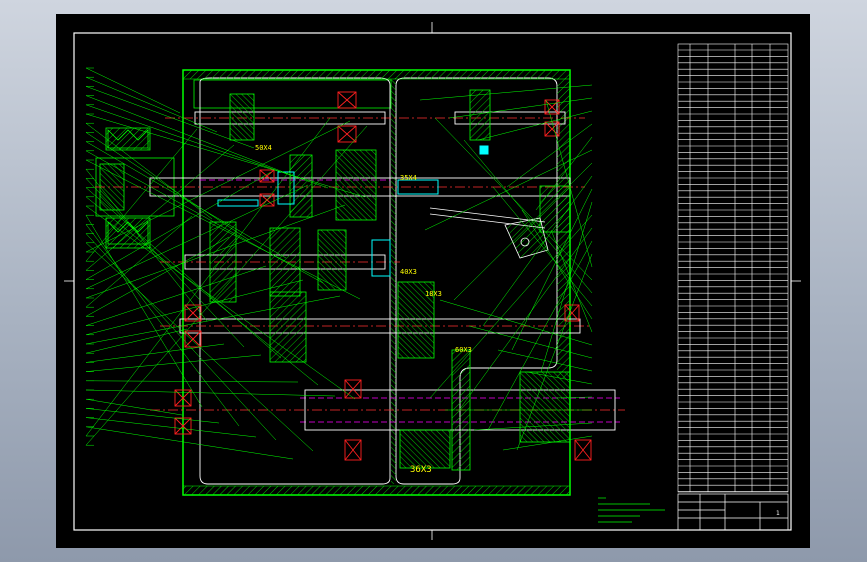  What do you see at coordinates (733, 268) in the screenshot?
I see `parts-list-table` at bounding box center [733, 268].